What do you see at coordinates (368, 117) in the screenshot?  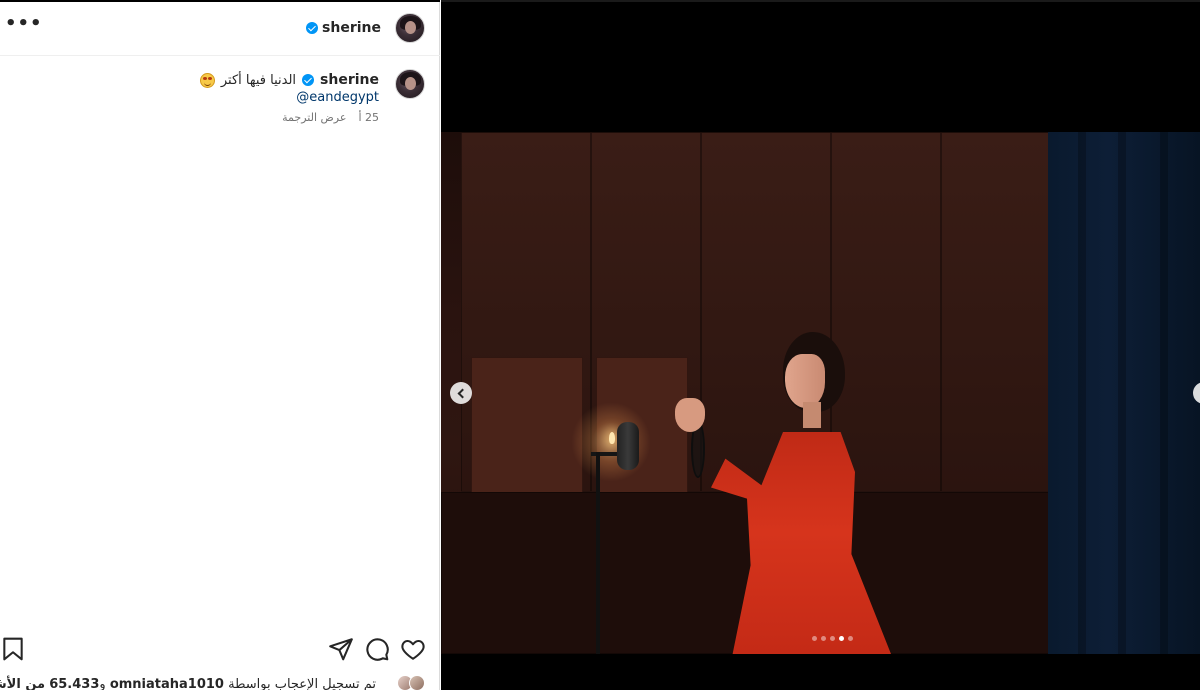 I see `post-time: 25 أ` at bounding box center [368, 117].